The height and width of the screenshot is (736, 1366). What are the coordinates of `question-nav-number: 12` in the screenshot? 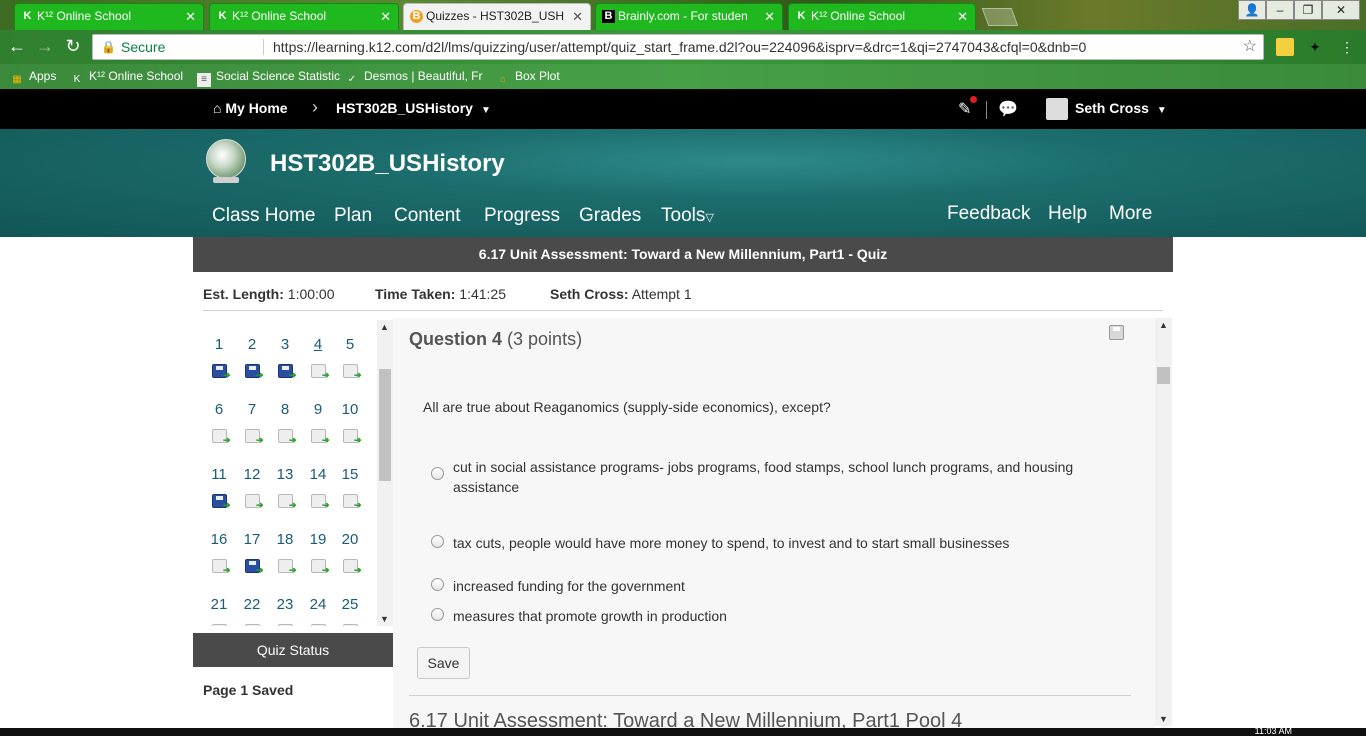 It's located at (252, 475).